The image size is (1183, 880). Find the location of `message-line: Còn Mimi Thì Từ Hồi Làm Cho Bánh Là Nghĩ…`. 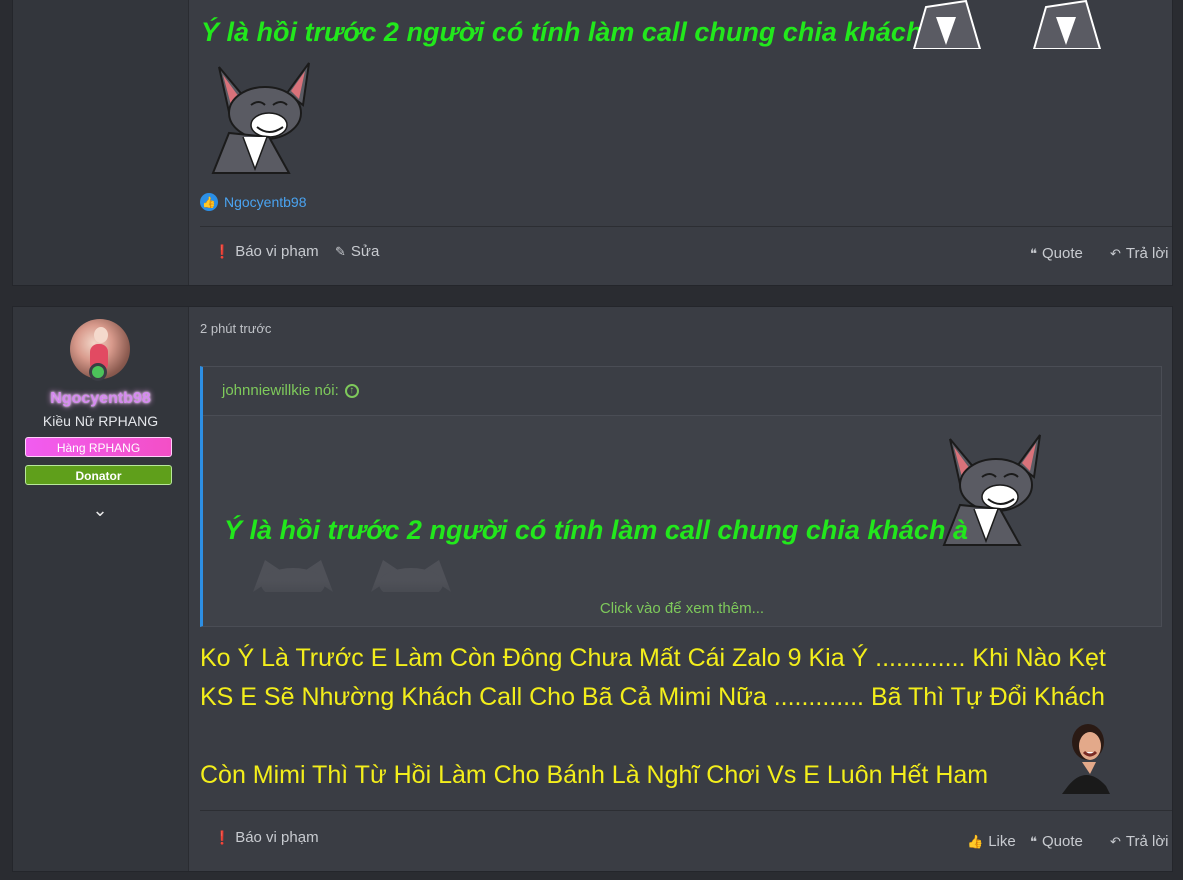

message-line: Còn Mimi Thì Từ Hồi Làm Cho Bánh Là Nghĩ… is located at coordinates (594, 775).